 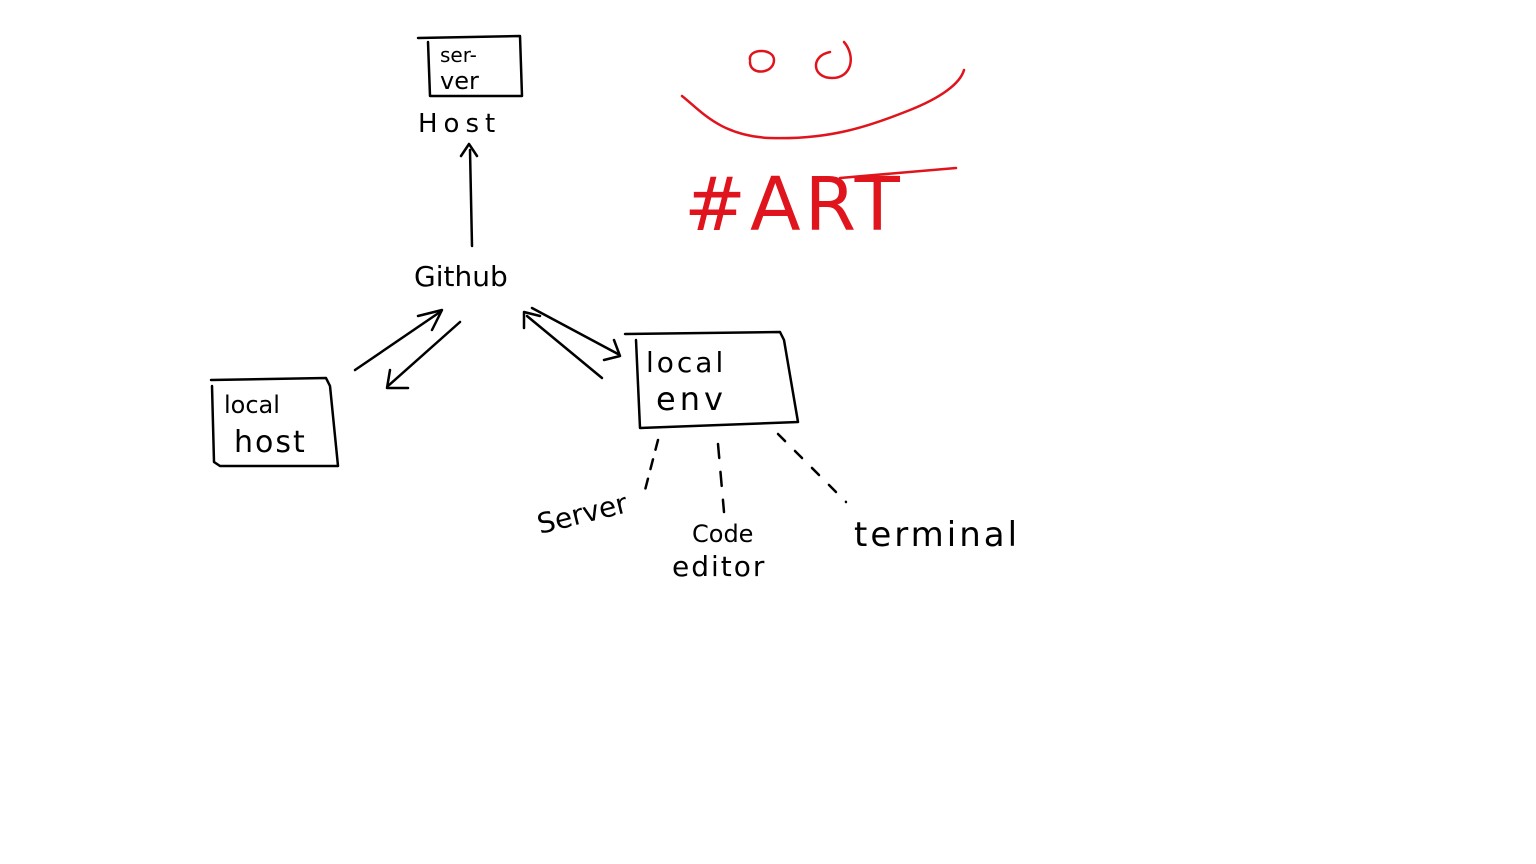 What do you see at coordinates (686, 362) in the screenshot?
I see `localenv-label-line1: local` at bounding box center [686, 362].